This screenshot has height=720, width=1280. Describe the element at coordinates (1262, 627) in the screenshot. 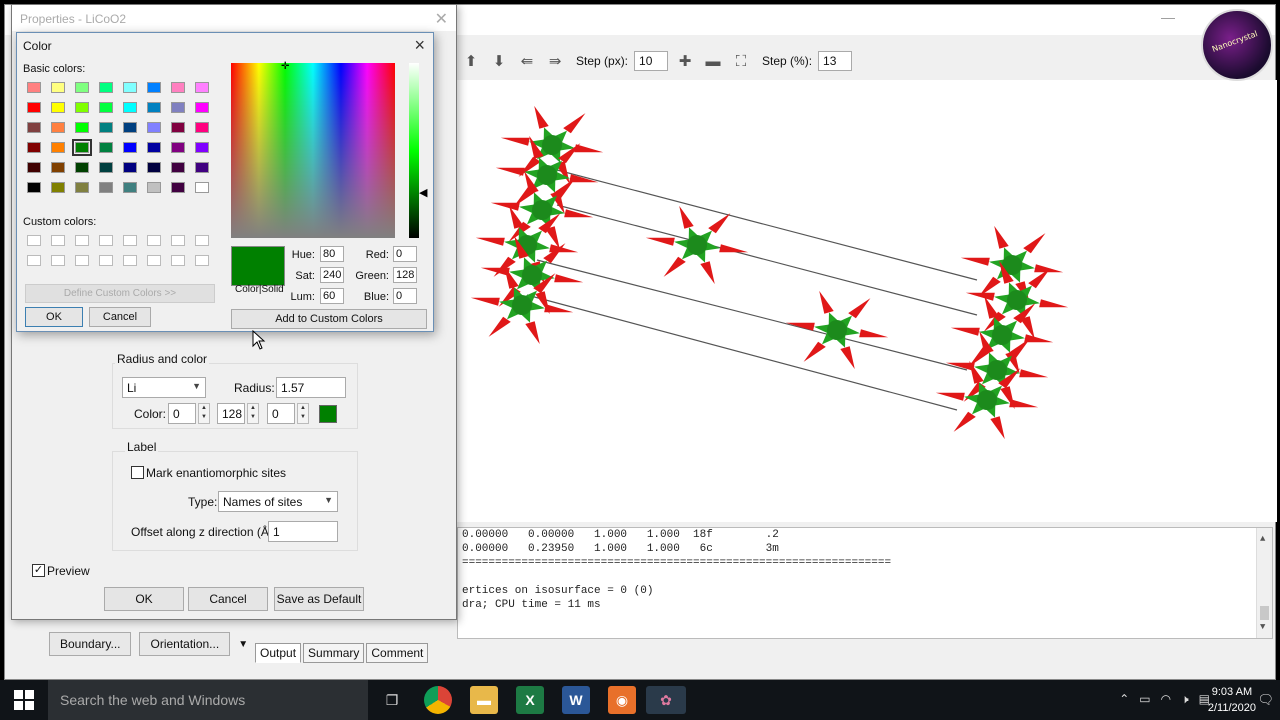

I see `scroll-down-icon: ▼` at that location.